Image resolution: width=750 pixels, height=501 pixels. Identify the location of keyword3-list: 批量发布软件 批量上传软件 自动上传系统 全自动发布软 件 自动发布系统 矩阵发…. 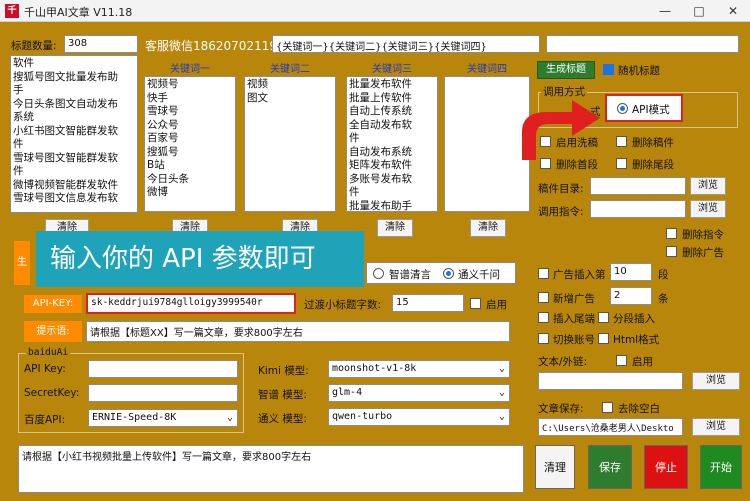
(392, 144).